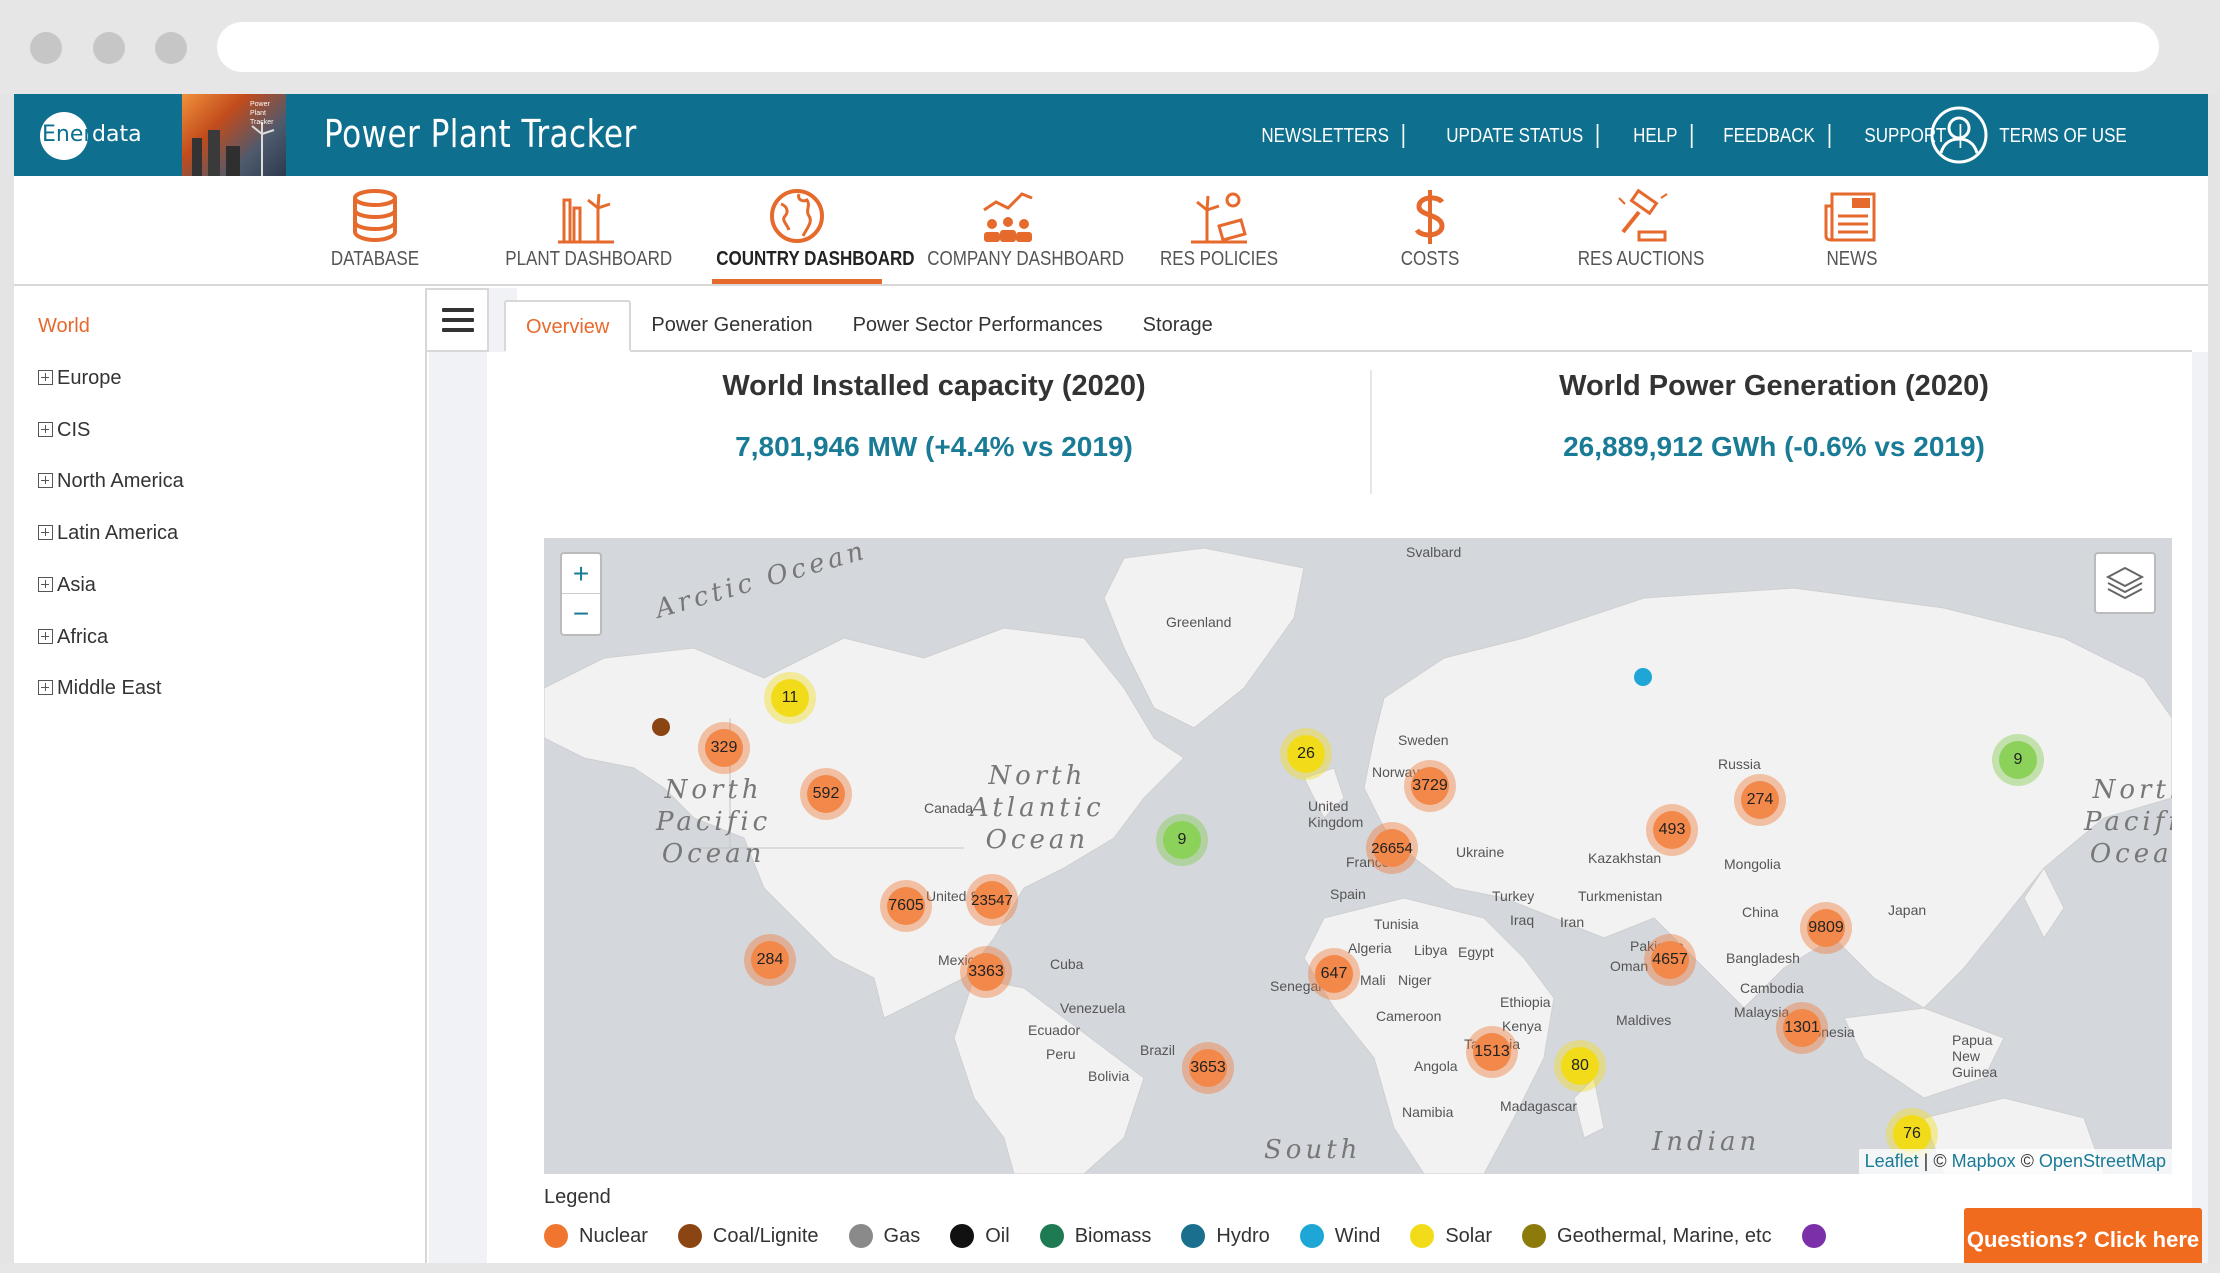 This screenshot has height=1273, width=2220. Describe the element at coordinates (790, 698) in the screenshot. I see `map-cluster: 11` at that location.